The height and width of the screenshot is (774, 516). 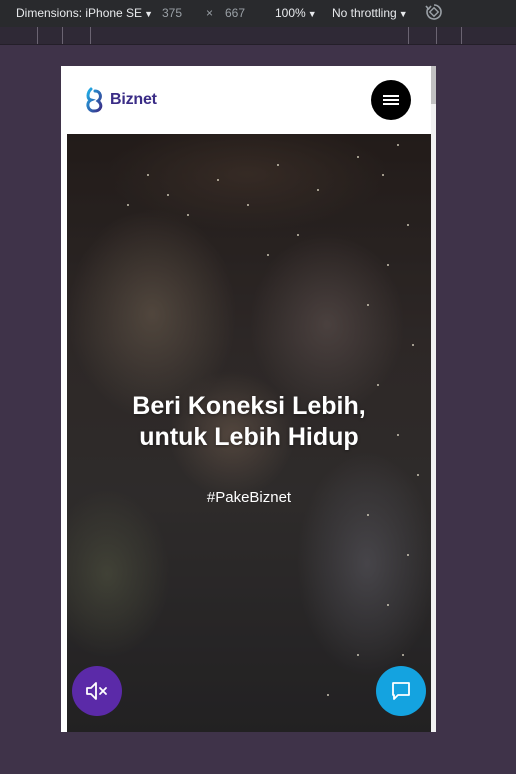 What do you see at coordinates (235, 13) in the screenshot?
I see `height-input: 667` at bounding box center [235, 13].